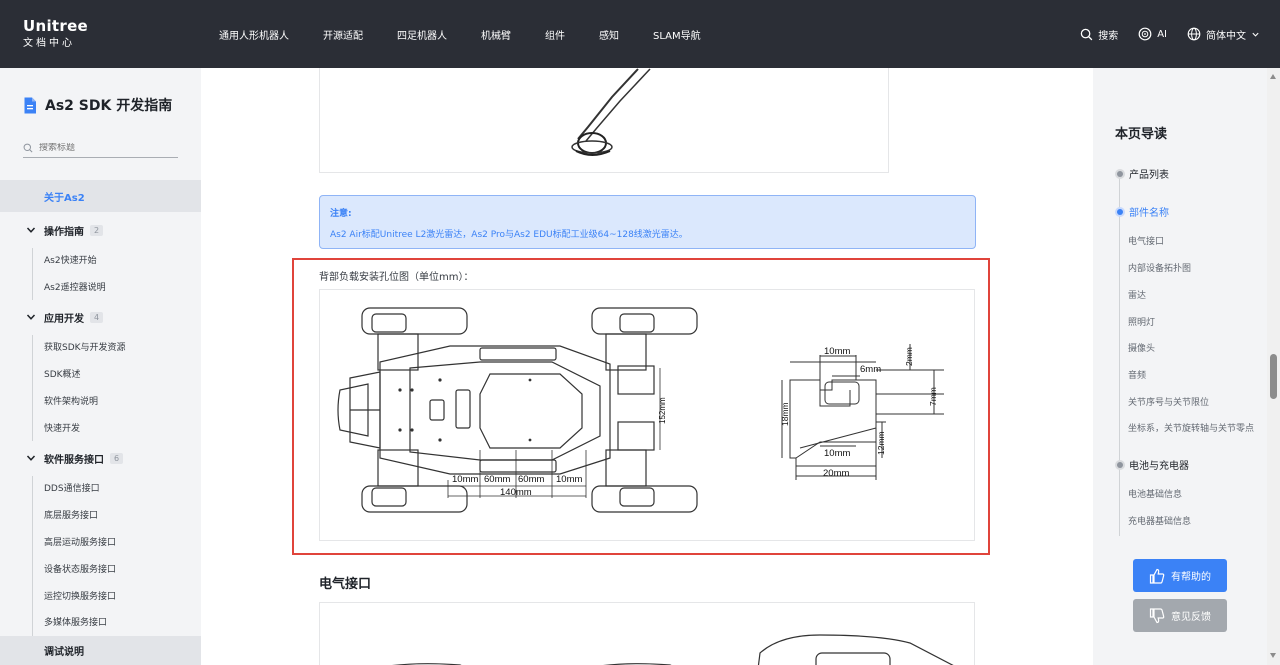 This screenshot has width=1280, height=665. I want to click on helpful-button: 有帮助的, so click(1180, 575).